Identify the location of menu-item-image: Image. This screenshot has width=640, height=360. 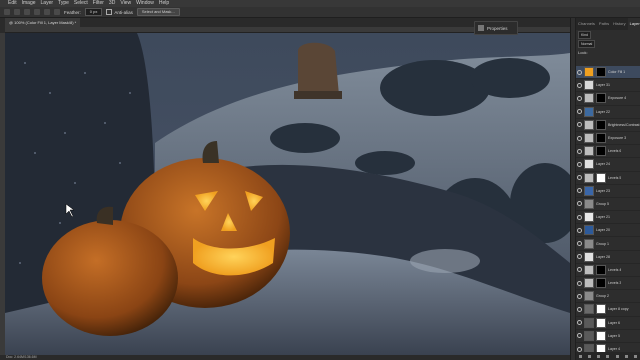
(29, 3).